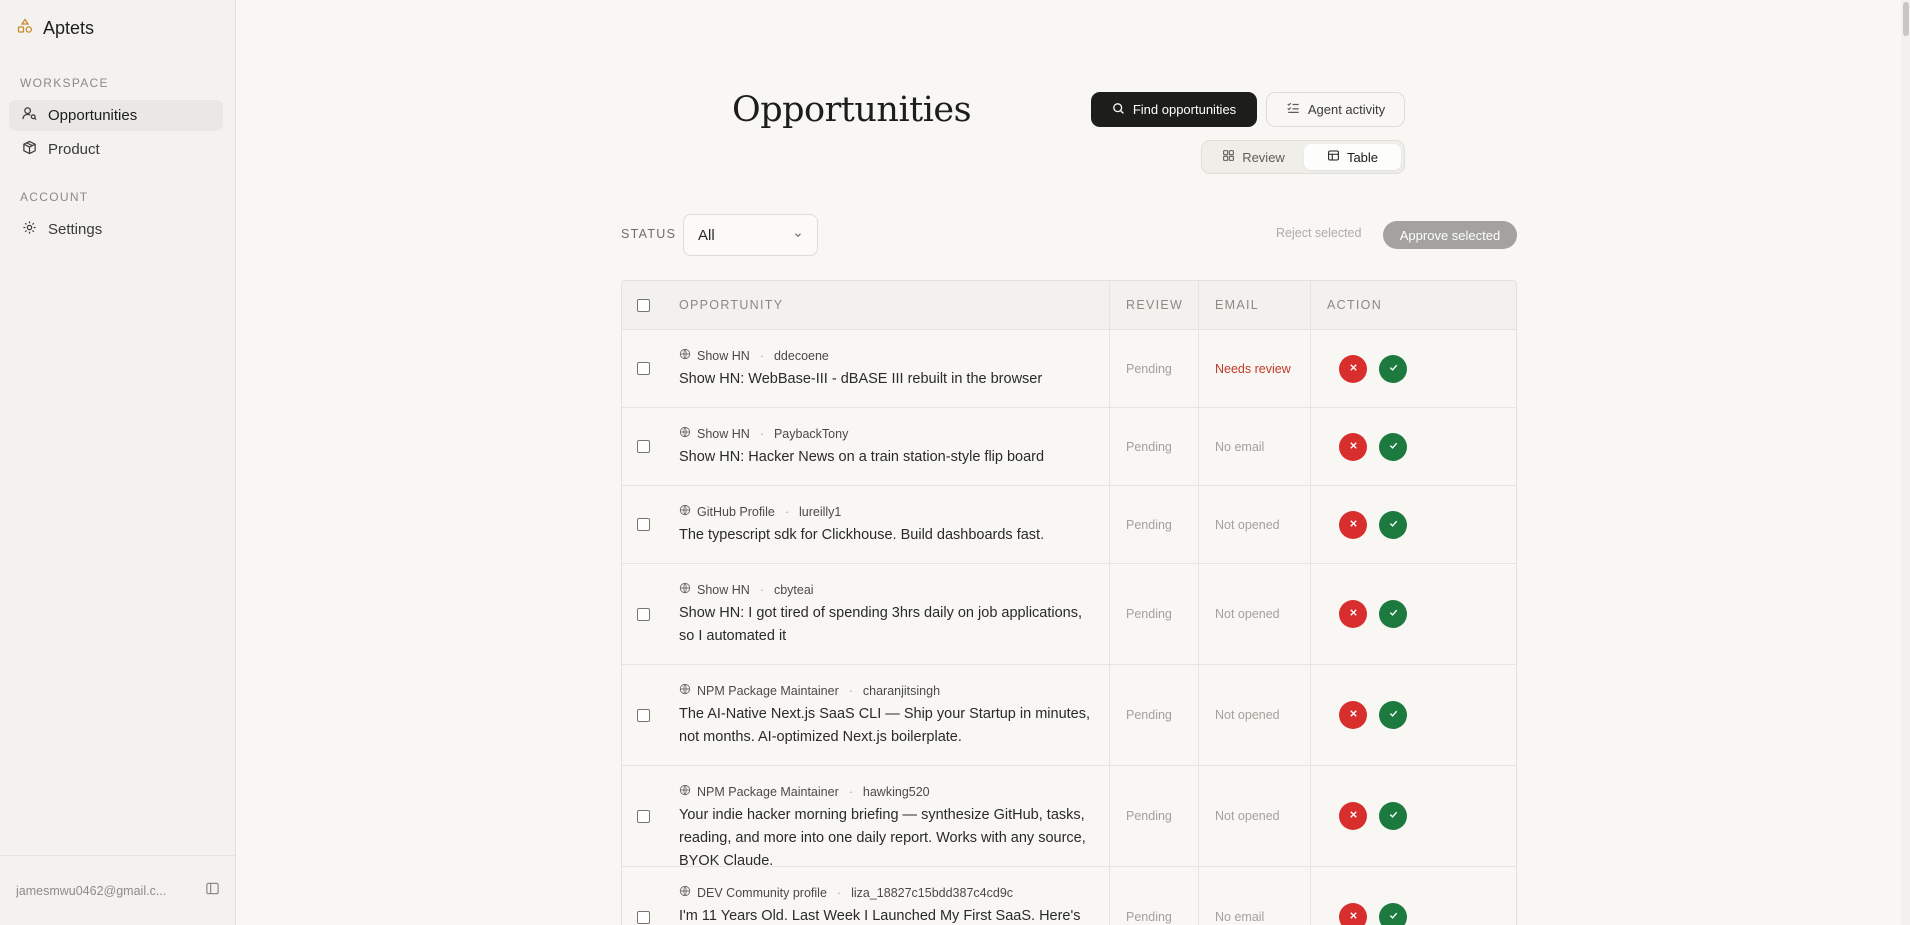 The height and width of the screenshot is (925, 1910). Describe the element at coordinates (736, 511) in the screenshot. I see `opportunity-source: GitHub Profile` at that location.